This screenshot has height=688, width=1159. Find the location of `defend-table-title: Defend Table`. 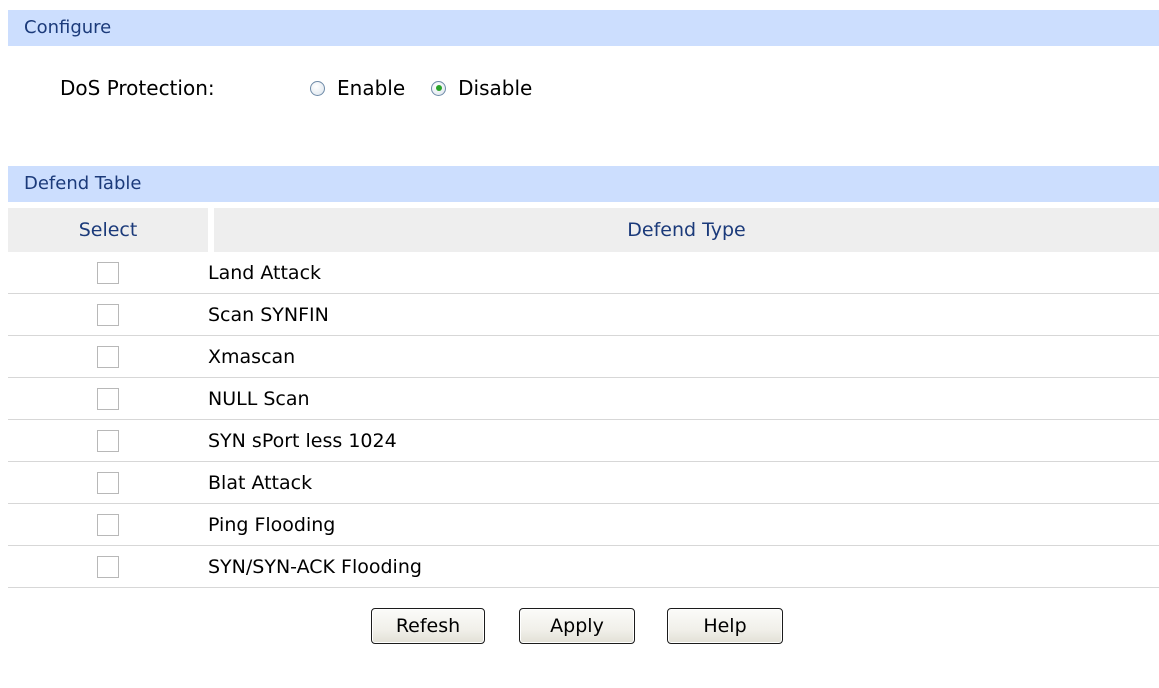

defend-table-title: Defend Table is located at coordinates (83, 183).